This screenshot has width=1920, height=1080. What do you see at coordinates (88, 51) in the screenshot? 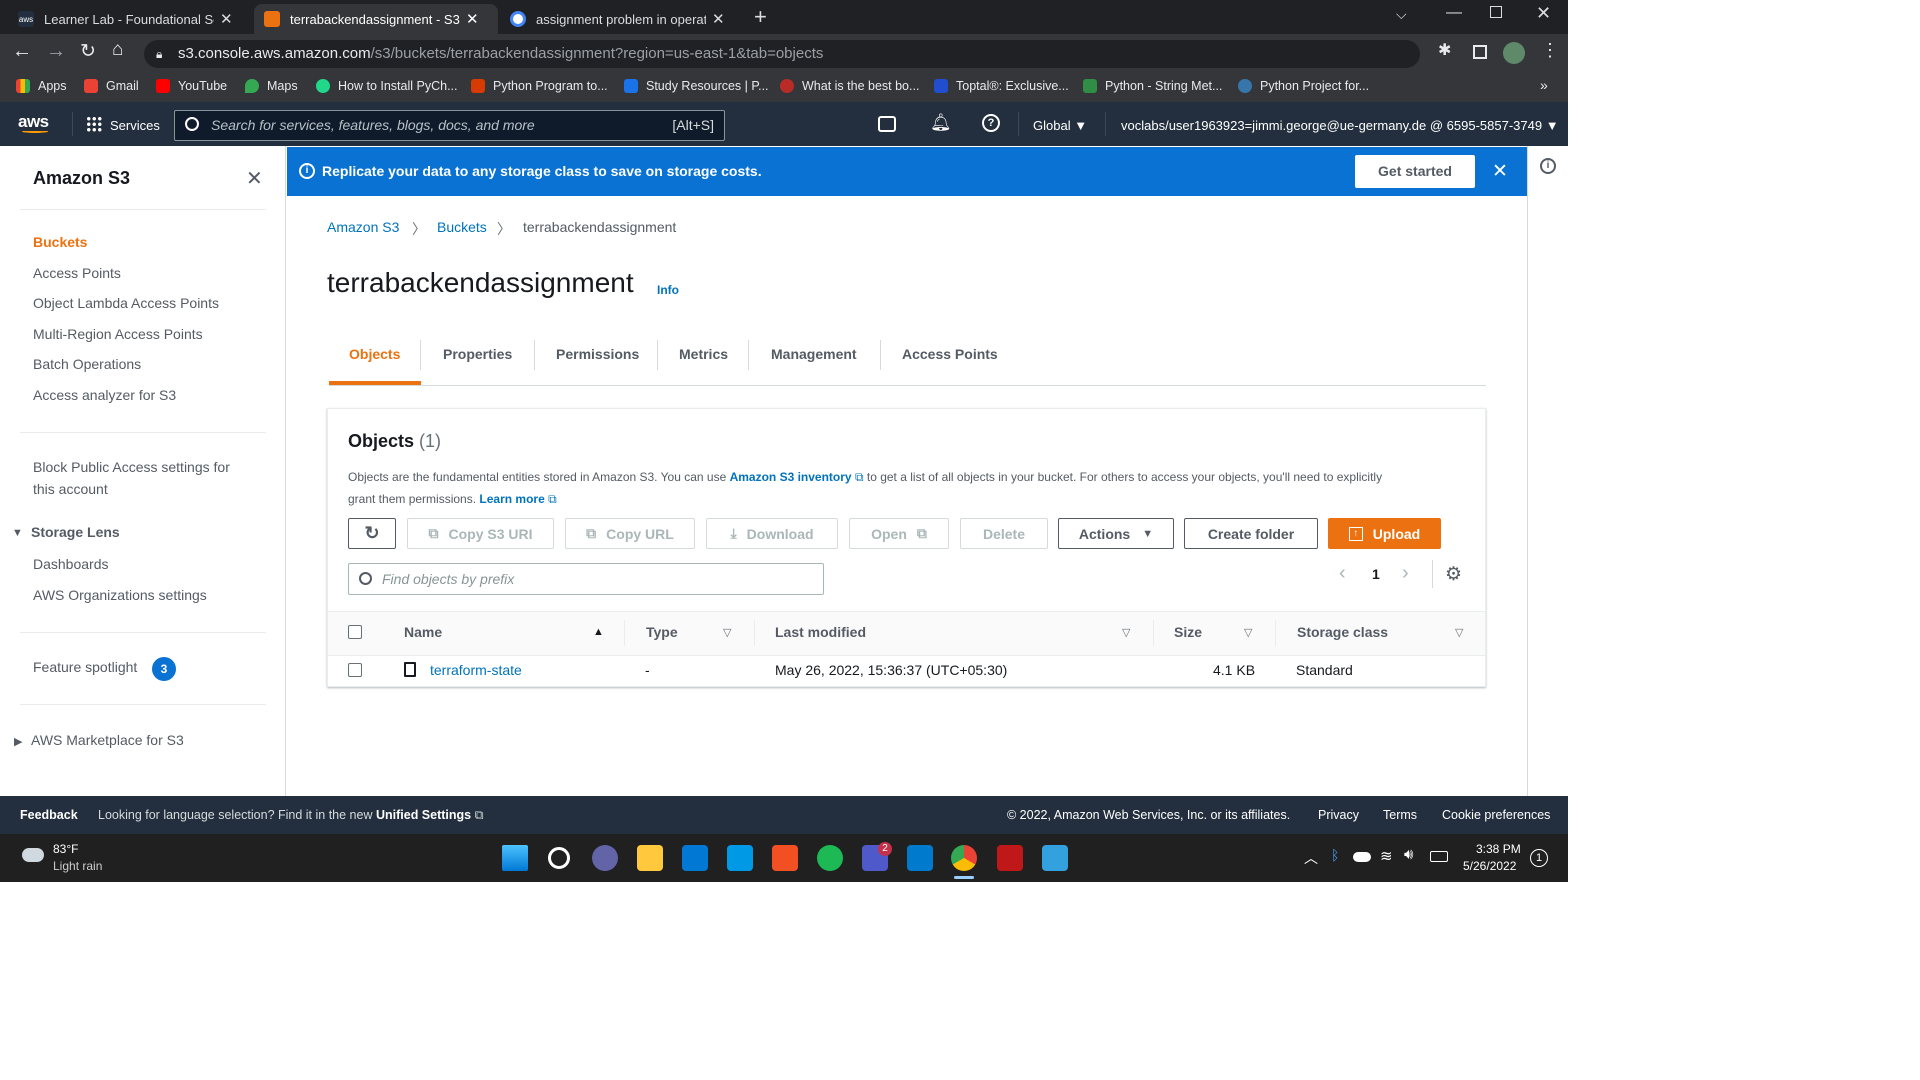
I see `reload-icon: ↻` at bounding box center [88, 51].